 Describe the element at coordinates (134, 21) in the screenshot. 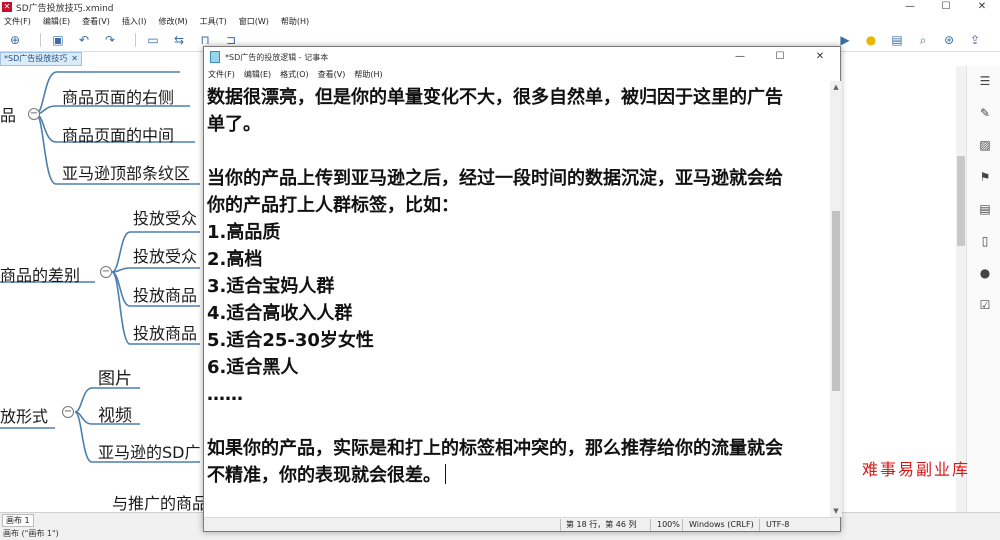

I see `menu-insert: 插入(I)` at that location.